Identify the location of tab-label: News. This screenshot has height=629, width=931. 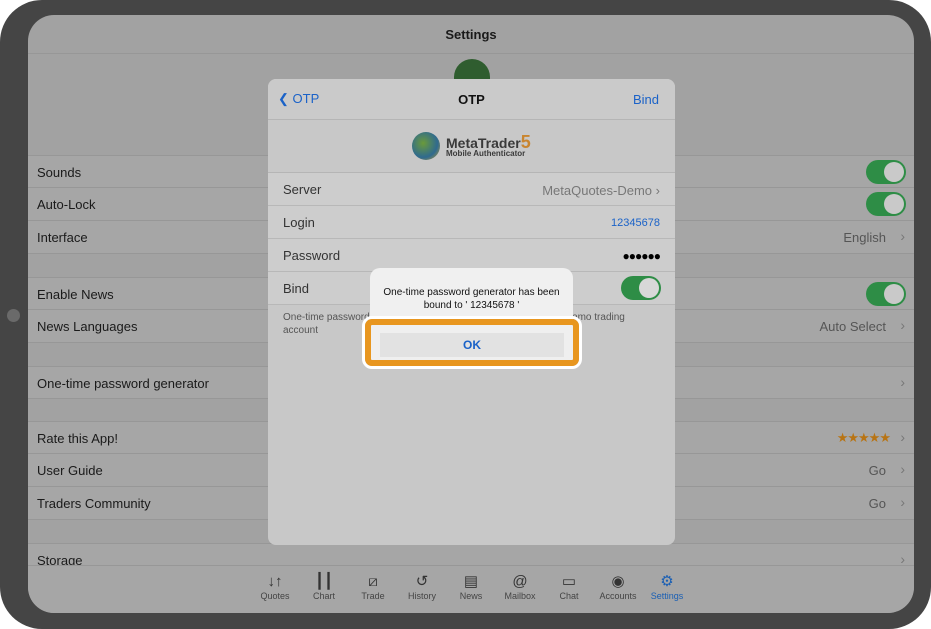
(471, 596).